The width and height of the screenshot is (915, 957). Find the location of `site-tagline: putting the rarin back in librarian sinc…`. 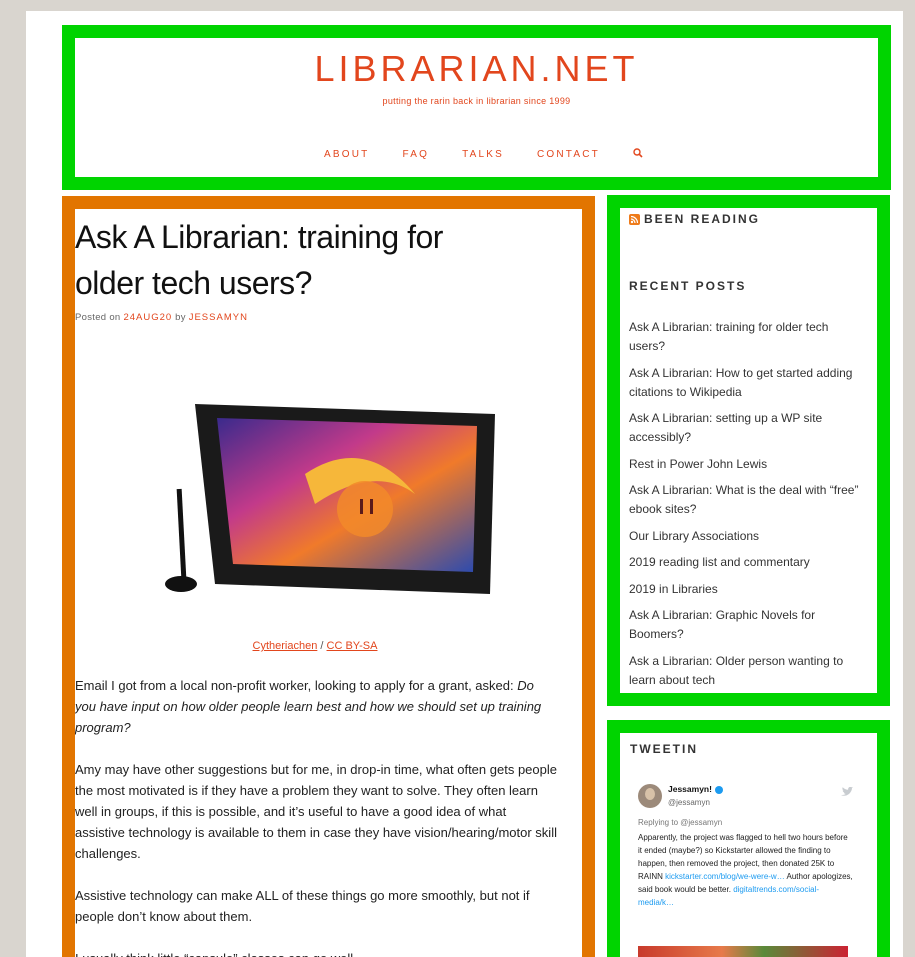

site-tagline: putting the rarin back in librarian sinc… is located at coordinates (476, 101).